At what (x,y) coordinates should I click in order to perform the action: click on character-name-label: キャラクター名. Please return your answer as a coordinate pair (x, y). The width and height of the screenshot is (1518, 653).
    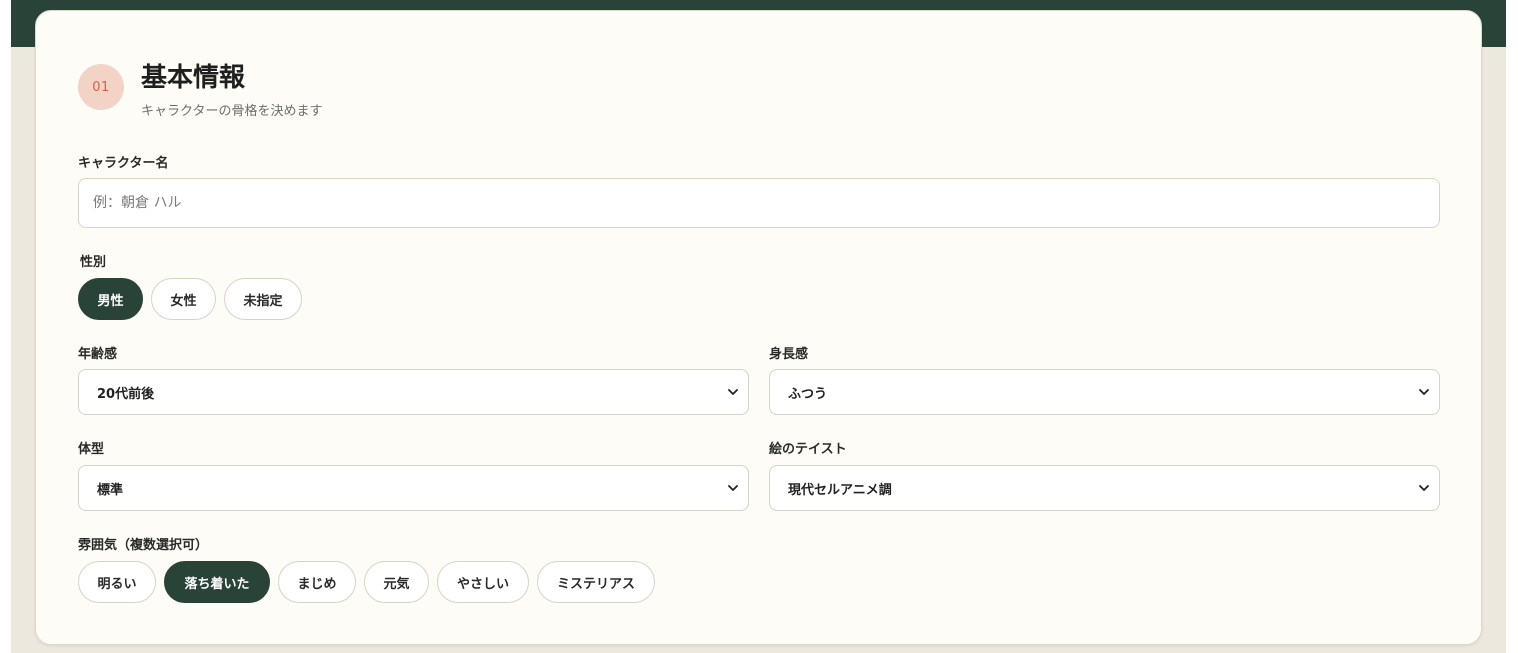
    Looking at the image, I should click on (123, 163).